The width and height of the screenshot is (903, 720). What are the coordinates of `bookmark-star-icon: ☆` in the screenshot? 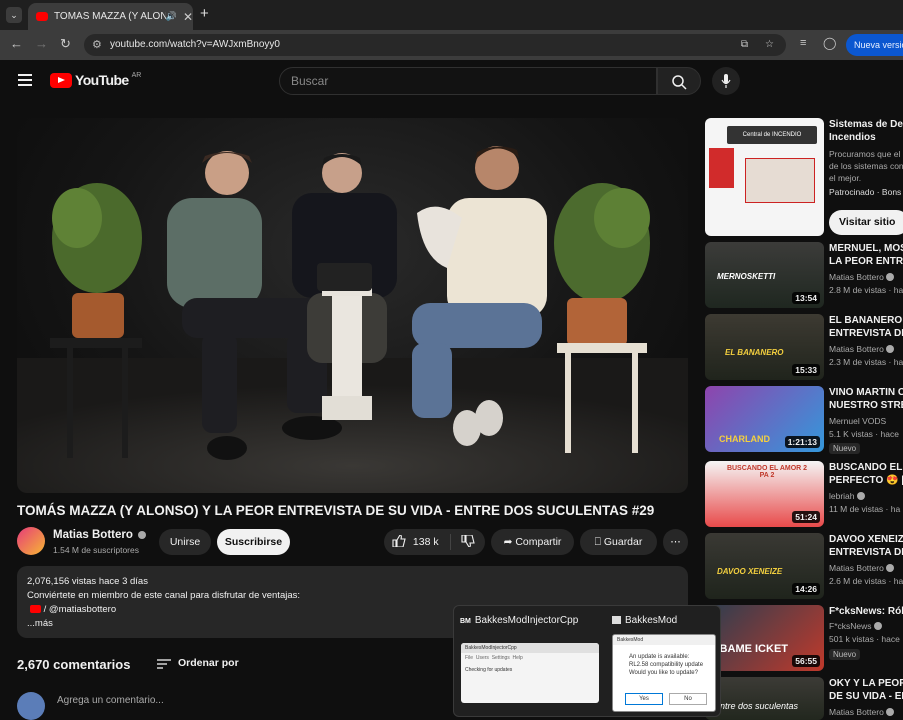 It's located at (769, 45).